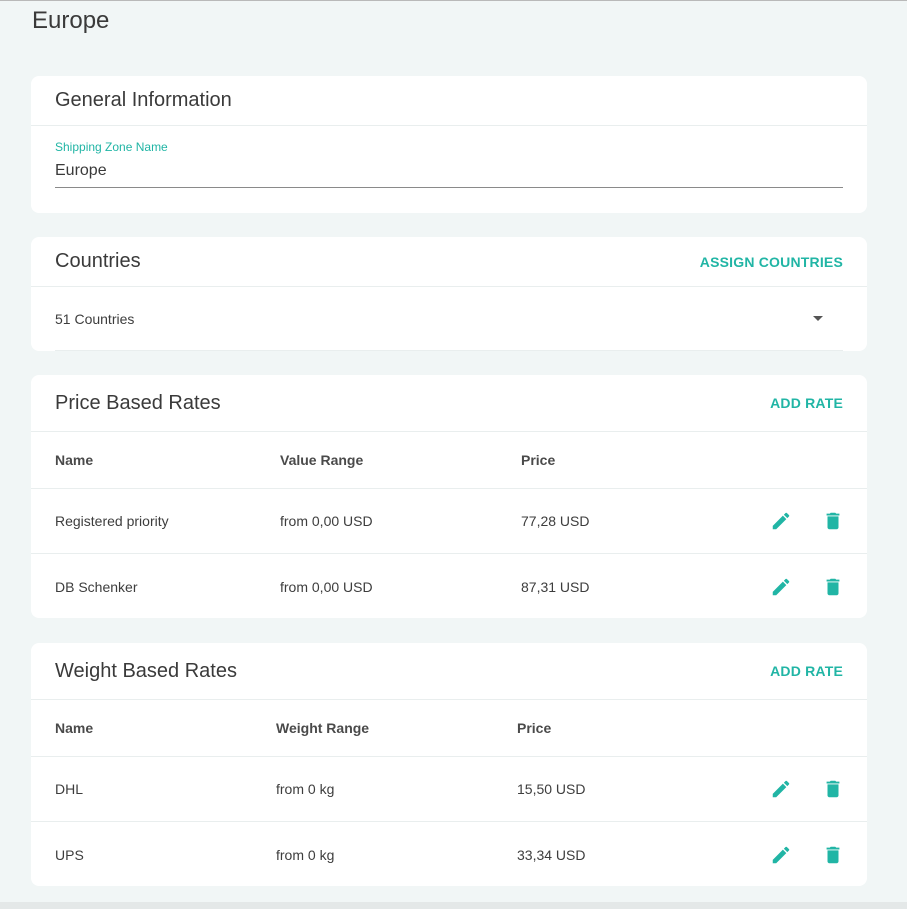  What do you see at coordinates (112, 521) in the screenshot?
I see `rate-name: Registered priority` at bounding box center [112, 521].